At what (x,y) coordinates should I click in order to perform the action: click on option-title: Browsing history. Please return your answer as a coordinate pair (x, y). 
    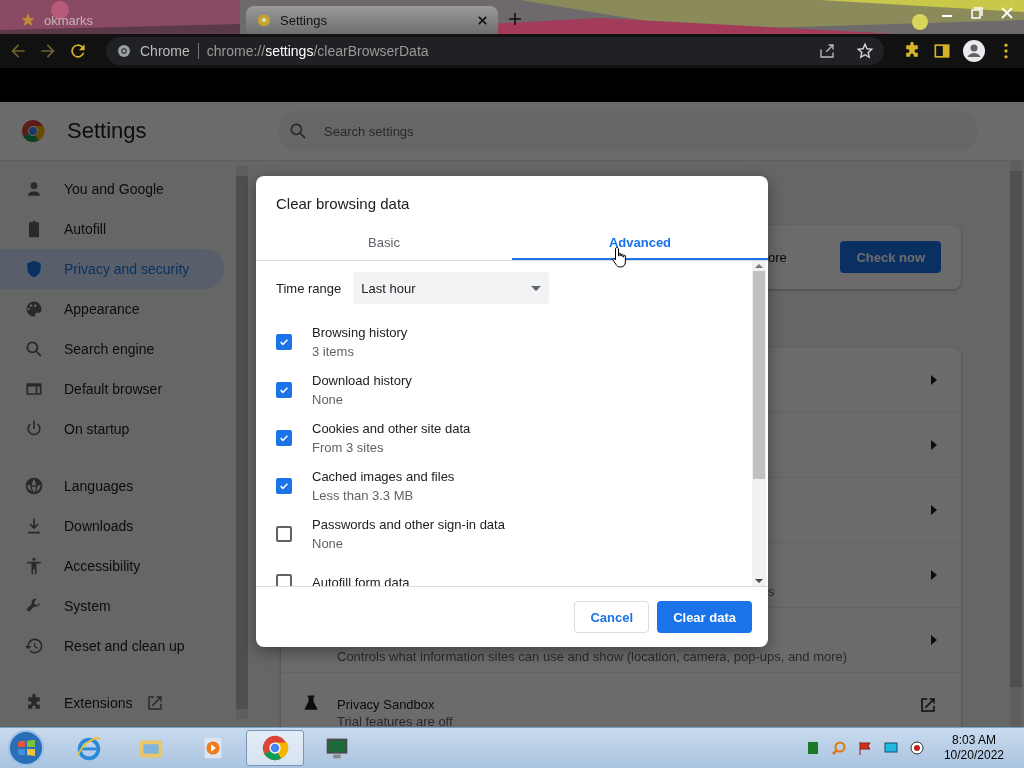
    Looking at the image, I should click on (360, 332).